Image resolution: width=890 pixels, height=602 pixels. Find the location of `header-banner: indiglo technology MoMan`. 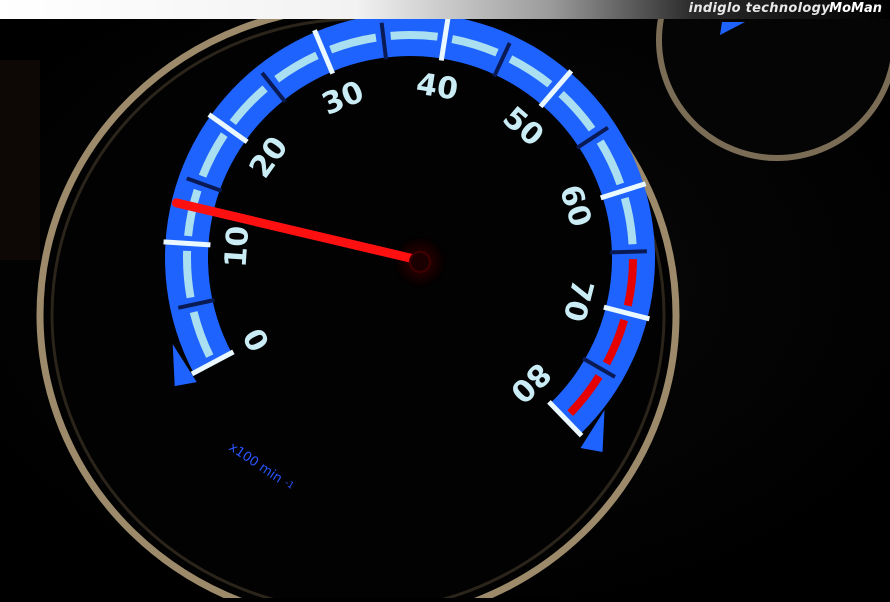

header-banner: indiglo technology MoMan is located at coordinates (445, 9).